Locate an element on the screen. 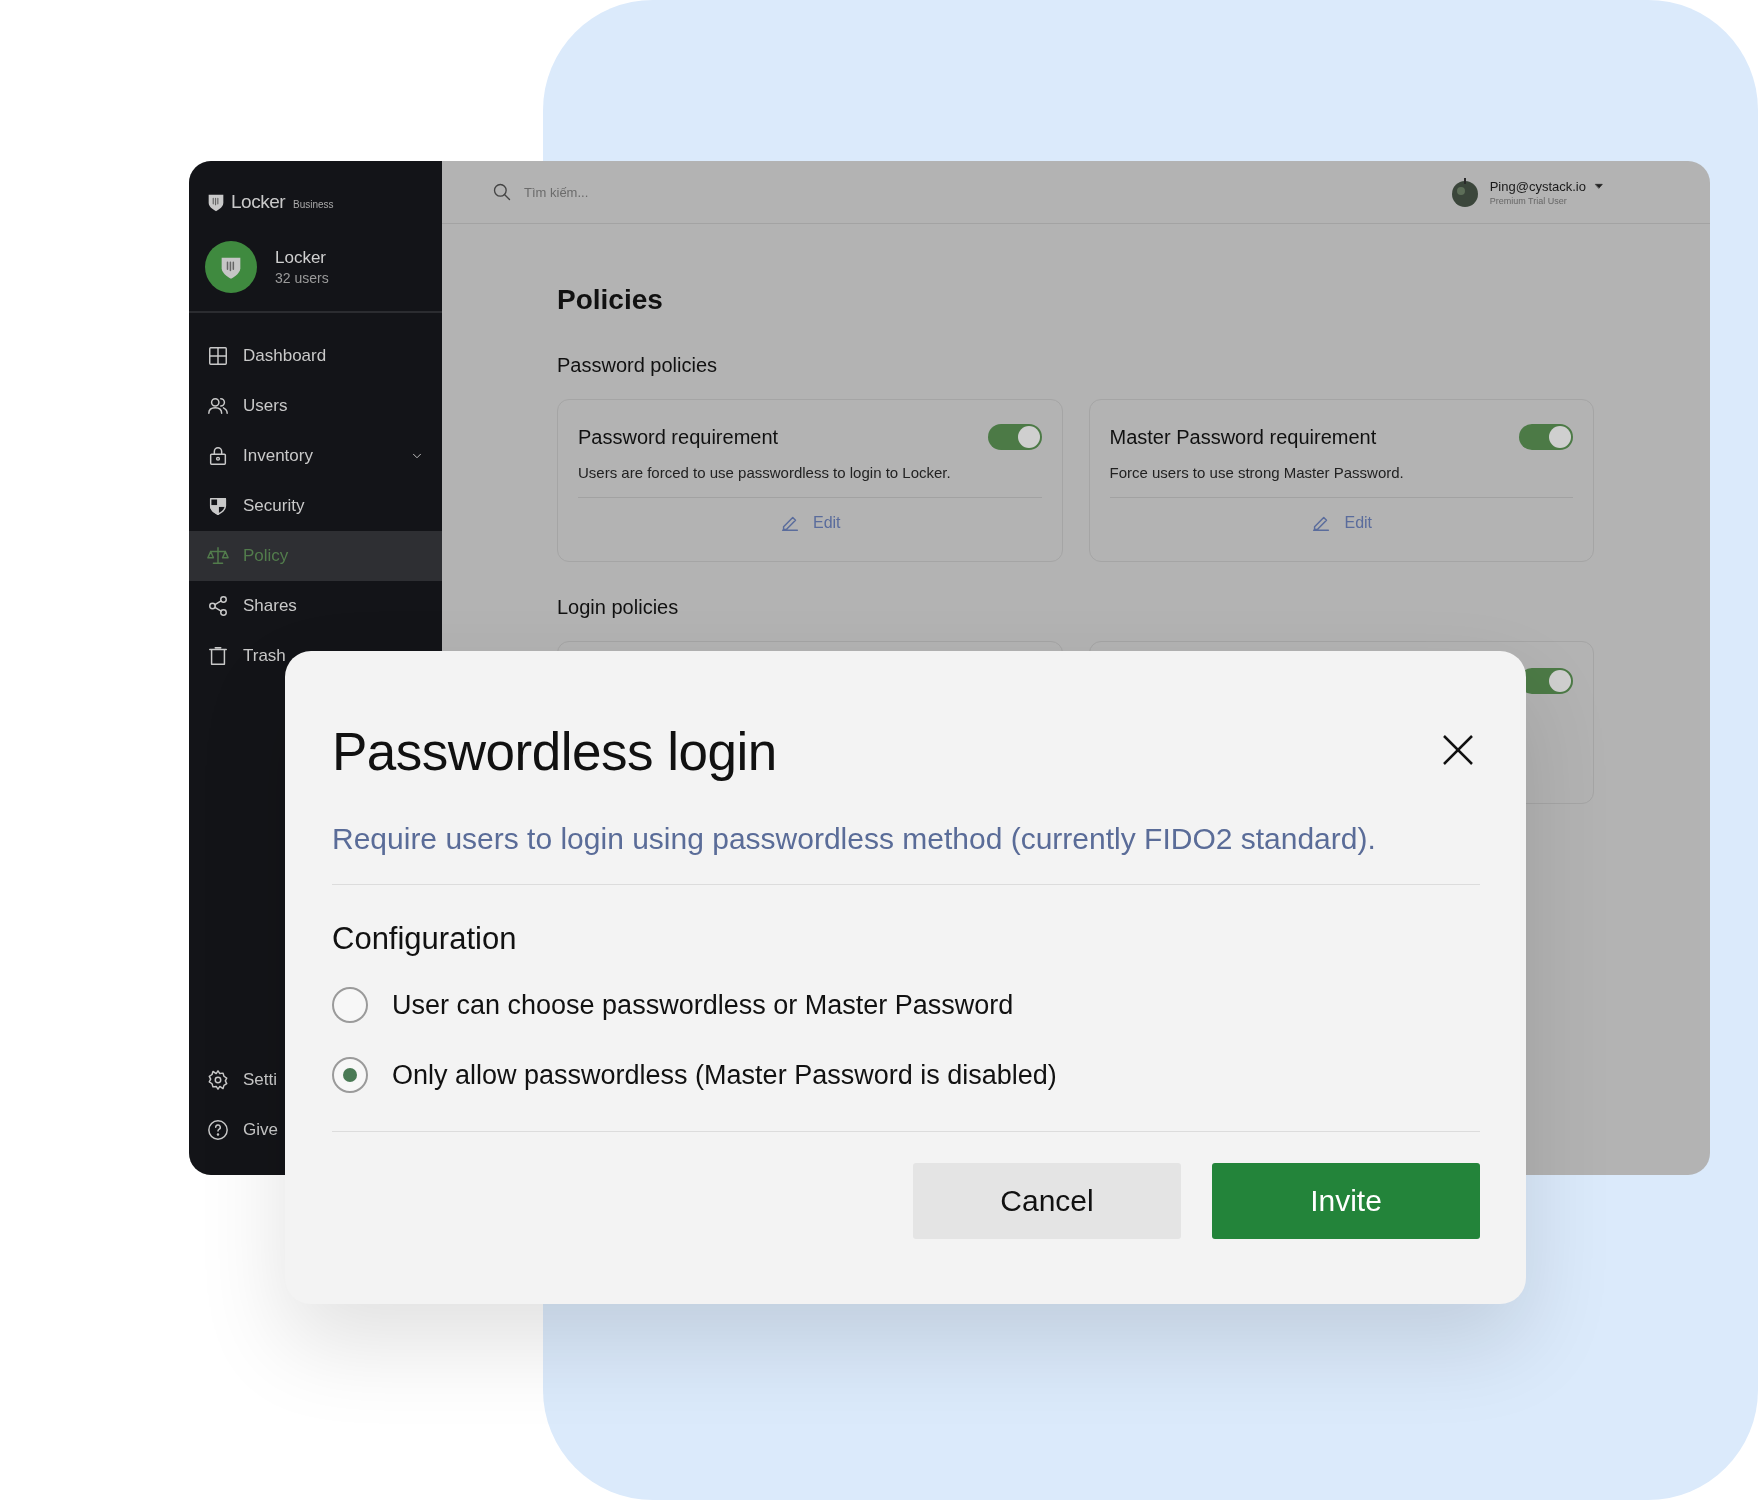  card-description: Users are forced to use passwordless to login to Locker. is located at coordinates (765, 472).